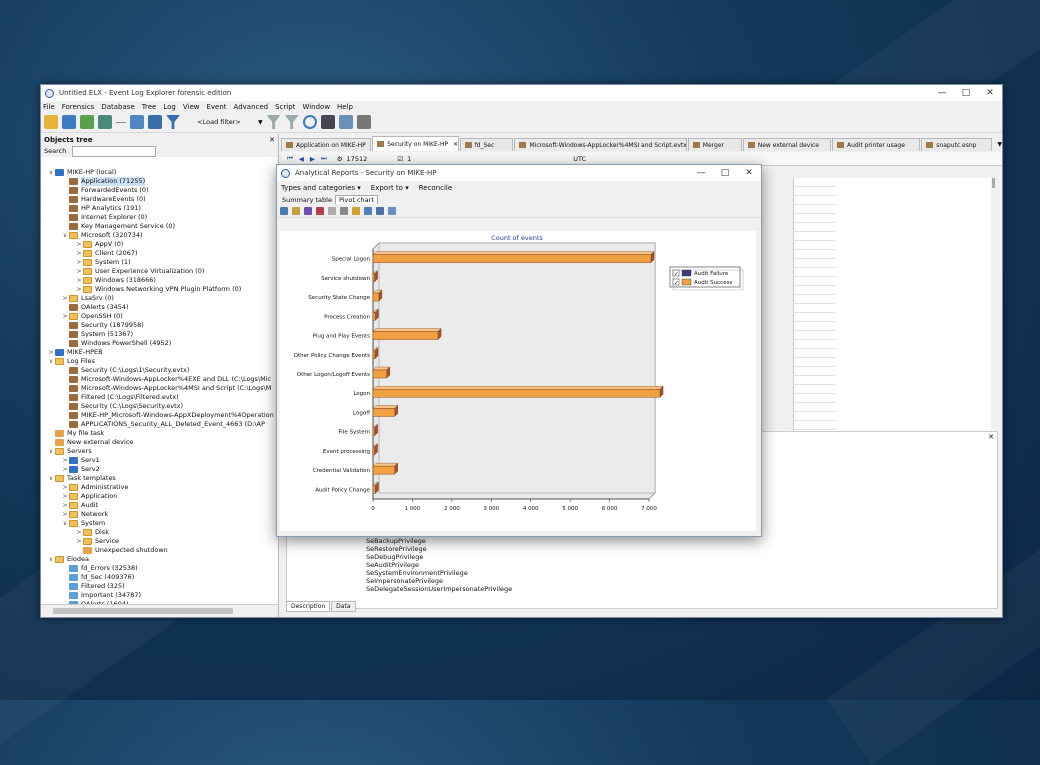 Image resolution: width=1040 pixels, height=765 pixels. What do you see at coordinates (786, 144) in the screenshot?
I see `document-tab: New external device` at bounding box center [786, 144].